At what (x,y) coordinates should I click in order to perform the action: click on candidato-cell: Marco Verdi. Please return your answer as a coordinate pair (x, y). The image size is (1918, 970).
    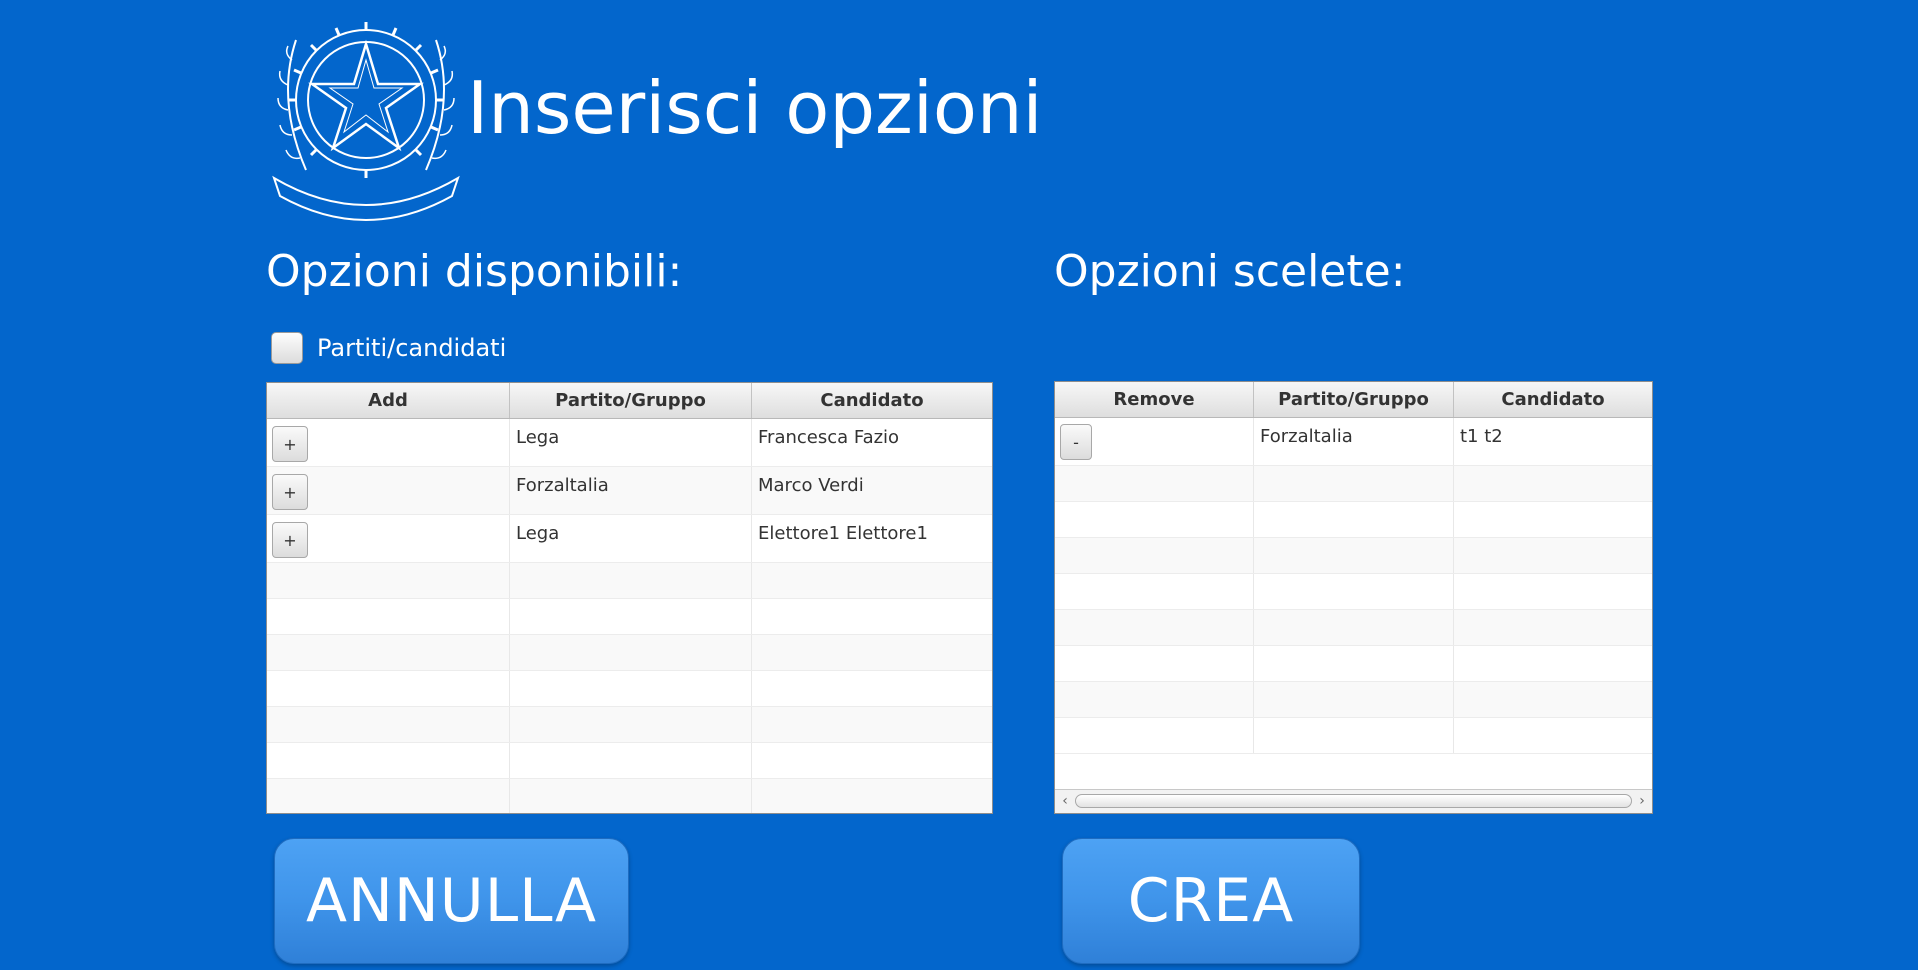
    Looking at the image, I should click on (811, 485).